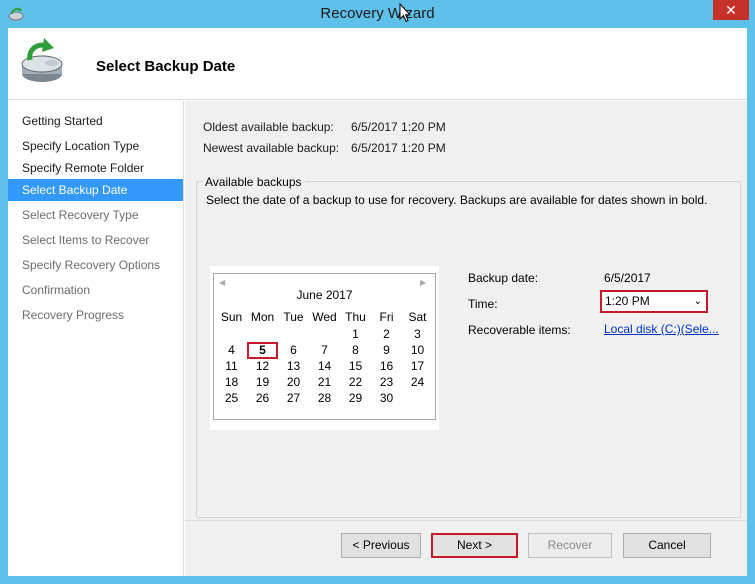  I want to click on previous-button: < Previous, so click(381, 545).